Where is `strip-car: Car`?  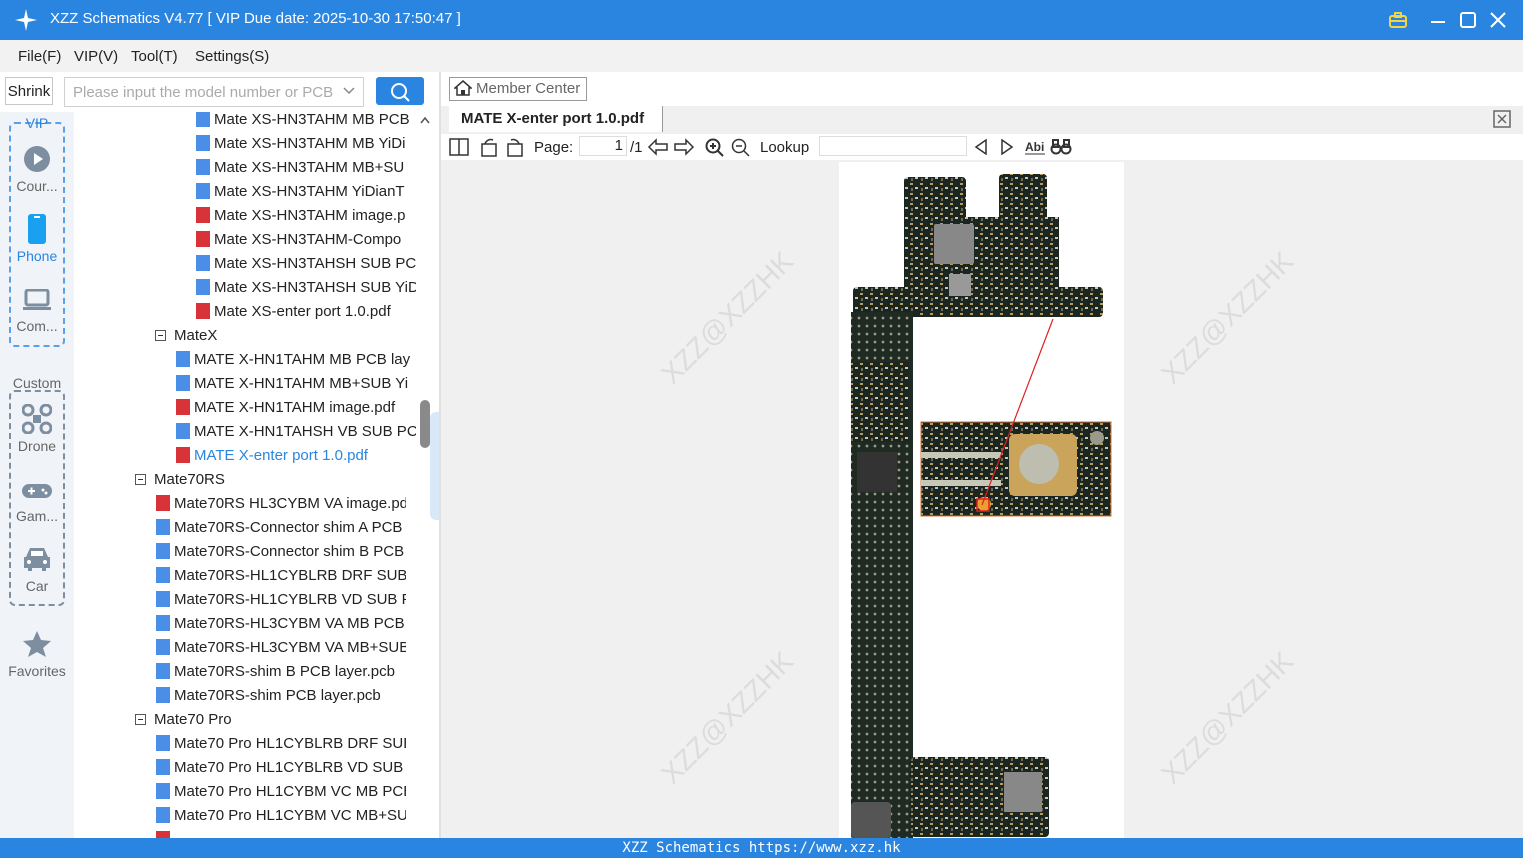 strip-car: Car is located at coordinates (37, 586).